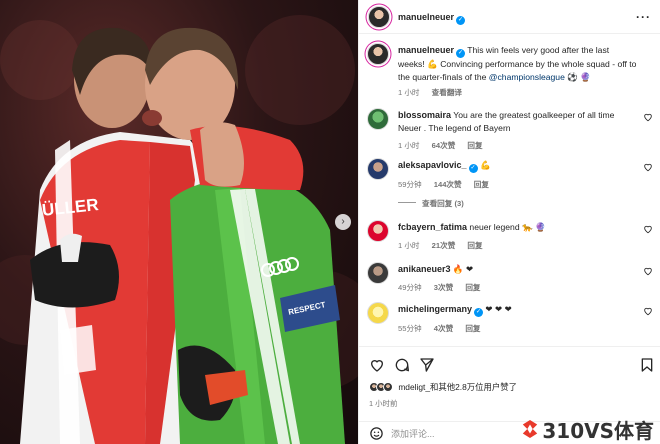 This screenshot has width=660, height=444. What do you see at coordinates (527, 77) in the screenshot?
I see `caption-mention-link: @championsleague` at bounding box center [527, 77].